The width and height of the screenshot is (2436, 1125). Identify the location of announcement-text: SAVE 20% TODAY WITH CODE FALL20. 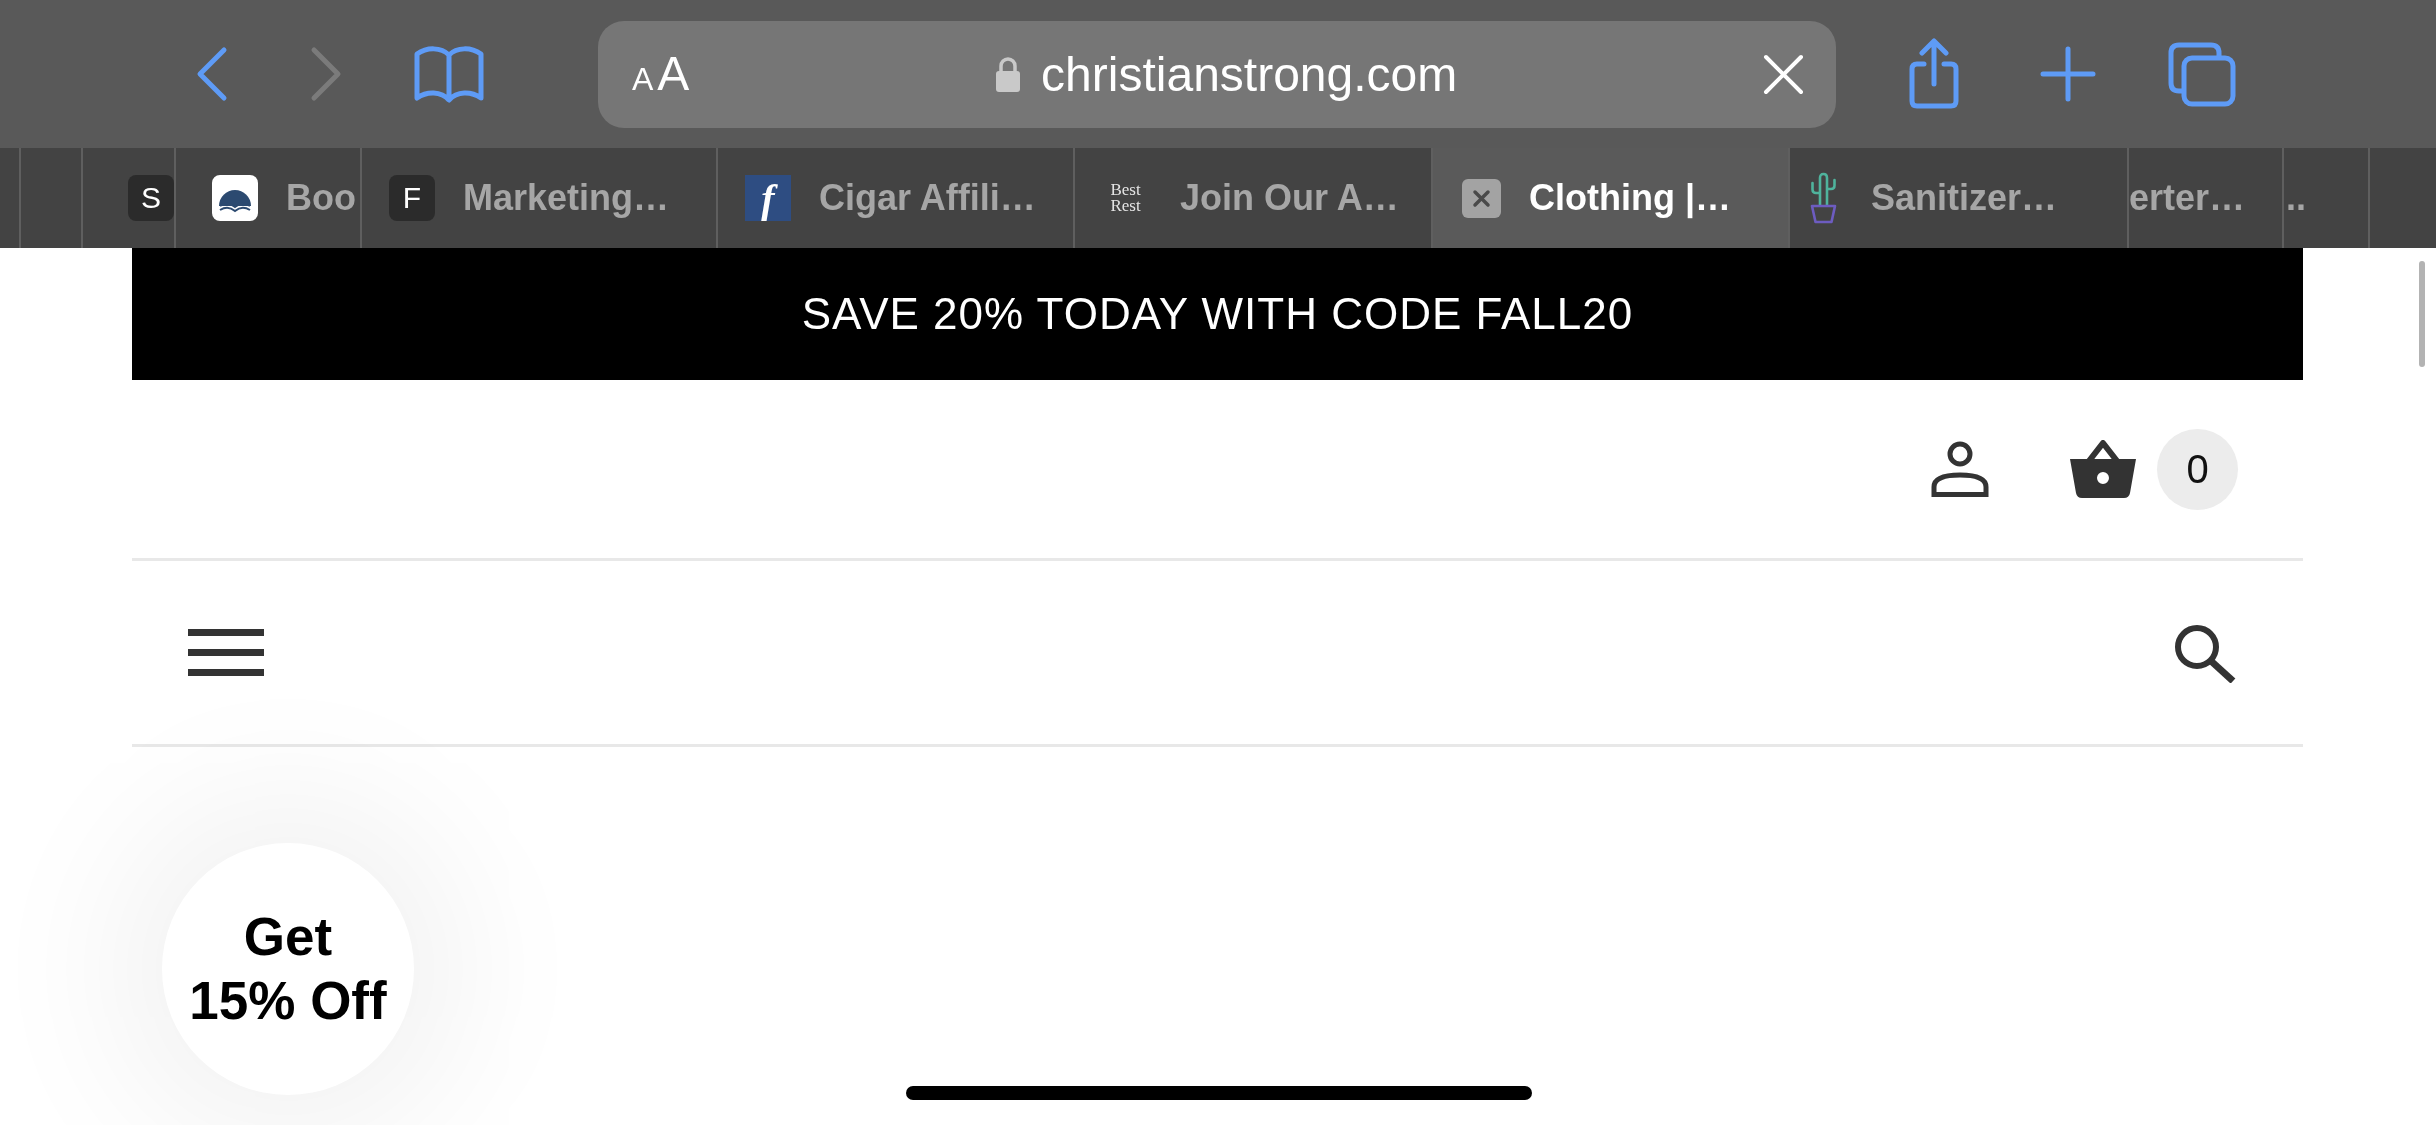
(1217, 314).